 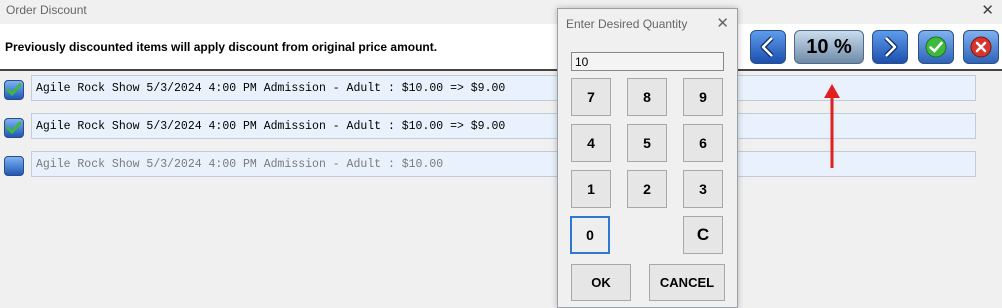 I want to click on next-discount-button, so click(x=890, y=47).